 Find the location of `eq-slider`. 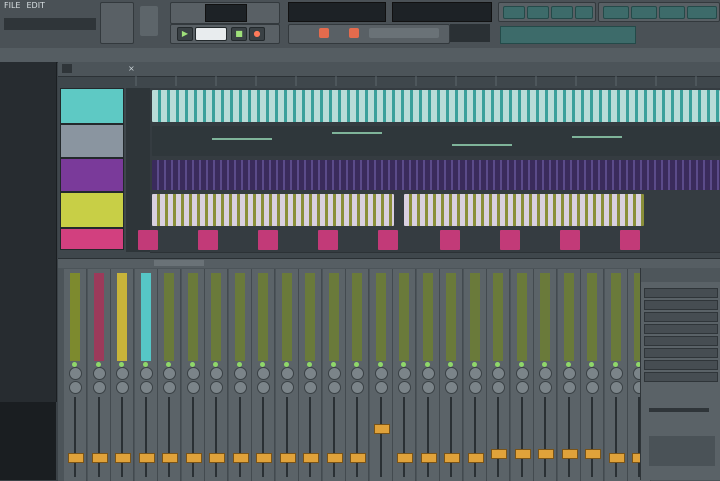

eq-slider is located at coordinates (679, 410).